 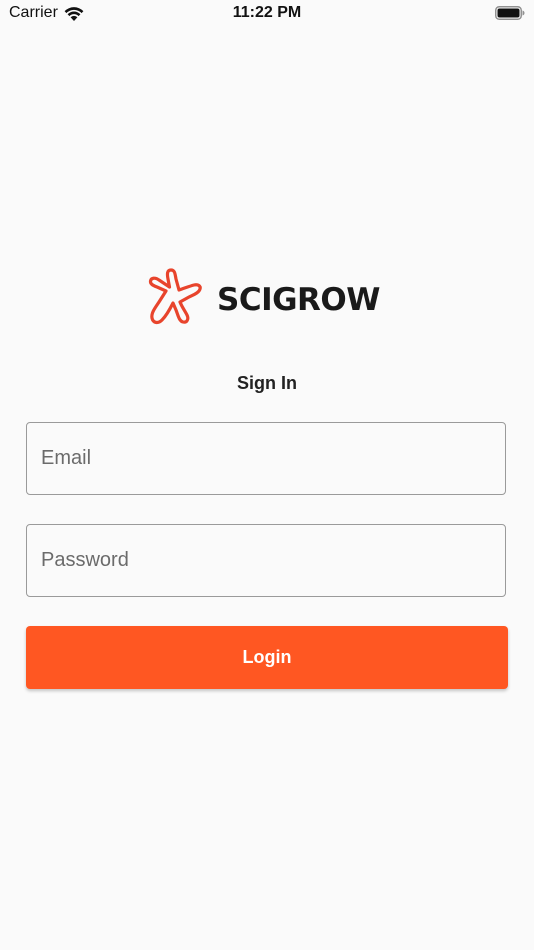 I want to click on email-field, so click(x=266, y=458).